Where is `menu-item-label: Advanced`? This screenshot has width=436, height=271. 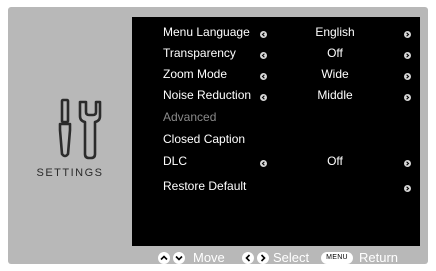 menu-item-label: Advanced is located at coordinates (190, 117).